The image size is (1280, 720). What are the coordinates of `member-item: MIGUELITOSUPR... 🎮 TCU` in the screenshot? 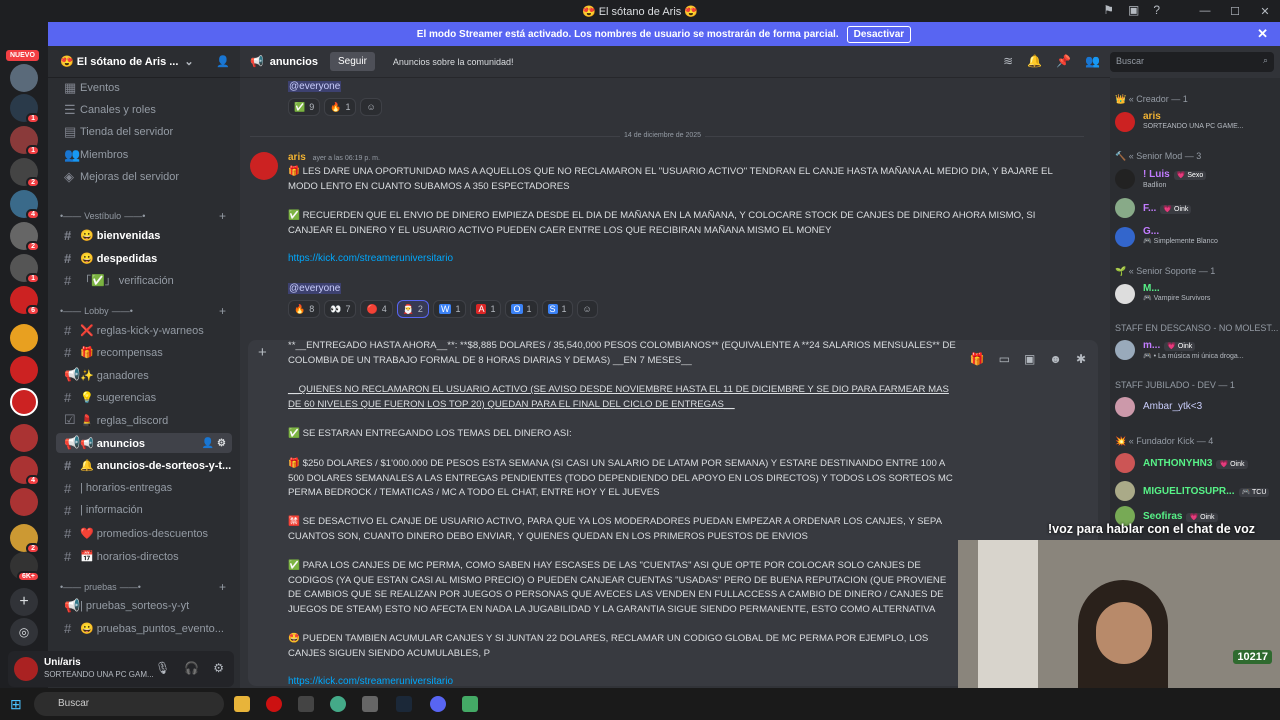 It's located at (1195, 491).